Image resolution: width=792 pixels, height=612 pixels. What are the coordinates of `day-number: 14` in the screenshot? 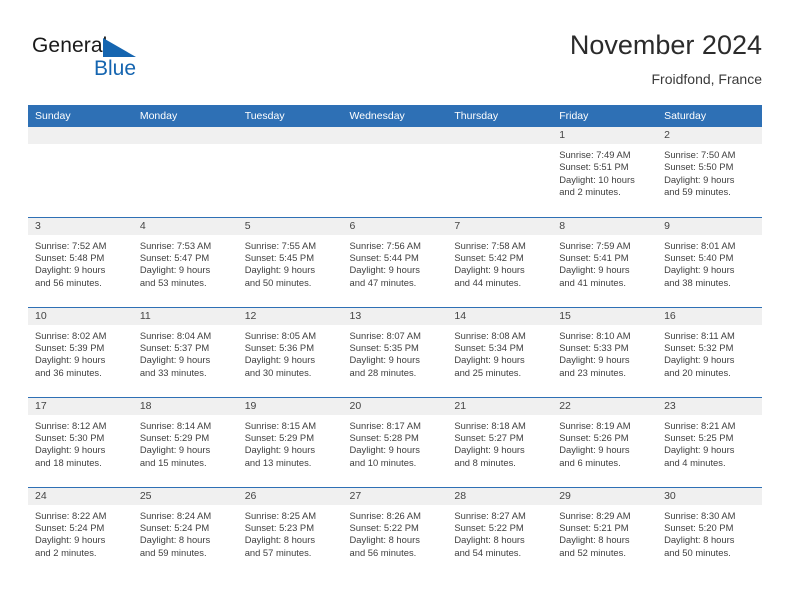 It's located at (500, 316).